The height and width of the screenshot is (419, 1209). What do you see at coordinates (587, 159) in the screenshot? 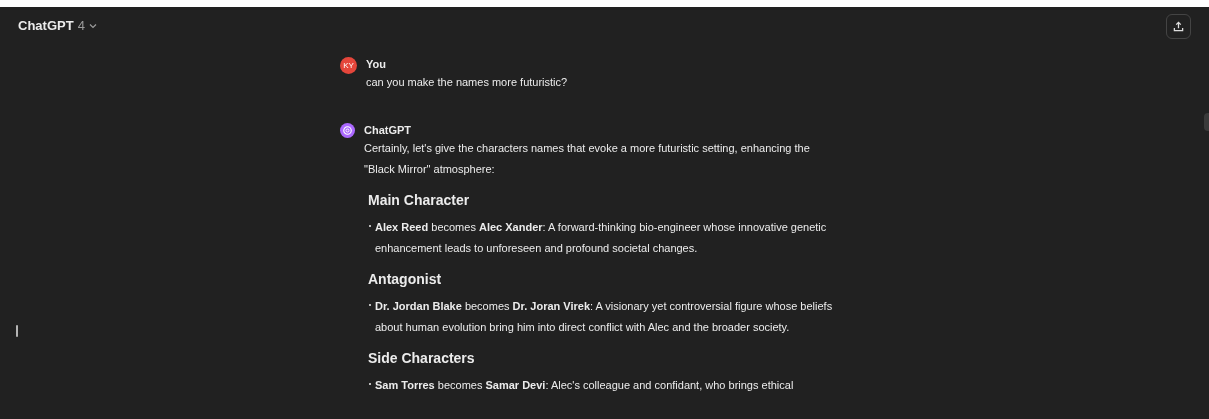
I see `message-text: Certainly, let's give the characters names that evoke a more futuristic setting, enhancing the "Black Mirror" atmosphere:` at bounding box center [587, 159].